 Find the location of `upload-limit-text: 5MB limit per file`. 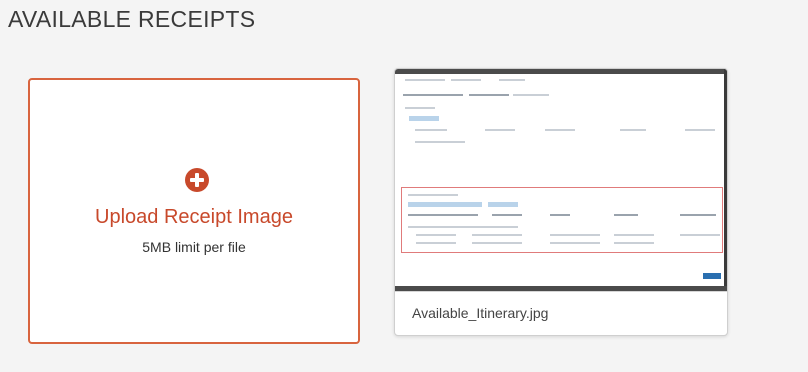

upload-limit-text: 5MB limit per file is located at coordinates (194, 247).